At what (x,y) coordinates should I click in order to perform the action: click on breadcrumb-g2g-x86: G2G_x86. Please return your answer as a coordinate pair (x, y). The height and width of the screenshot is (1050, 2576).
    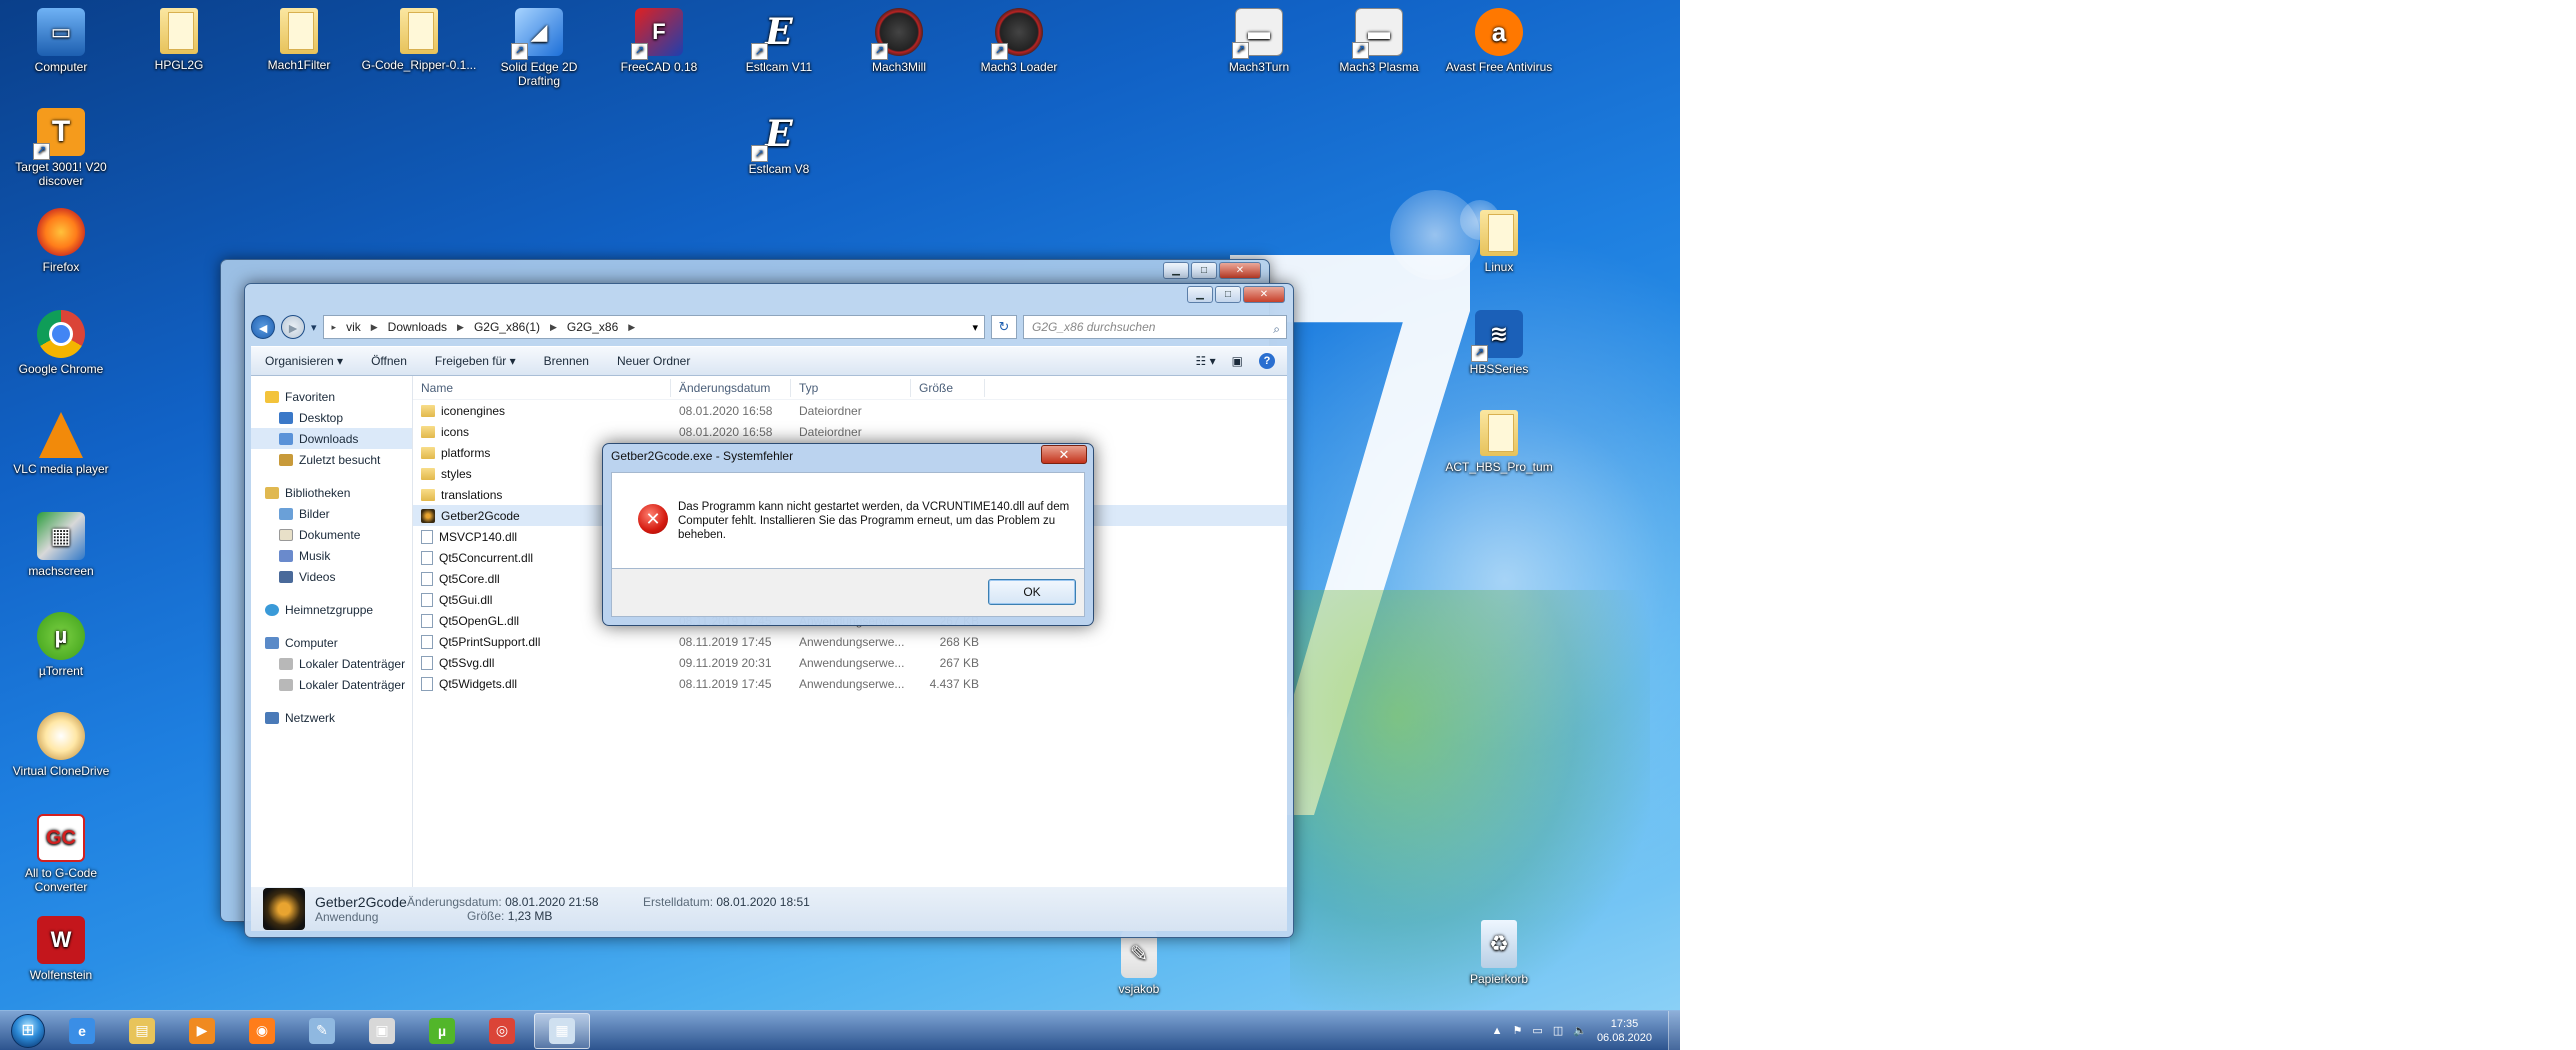
    Looking at the image, I should click on (592, 327).